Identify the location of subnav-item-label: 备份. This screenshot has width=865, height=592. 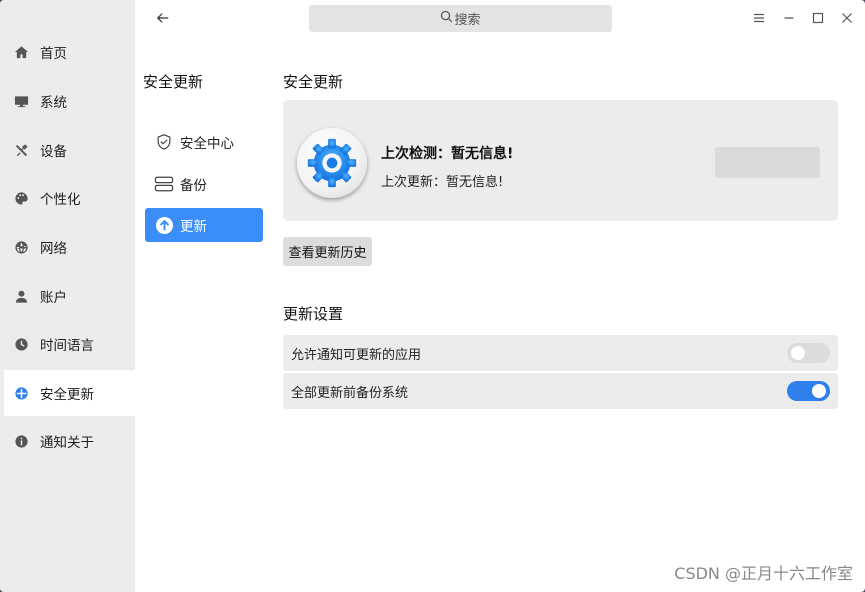
(193, 186).